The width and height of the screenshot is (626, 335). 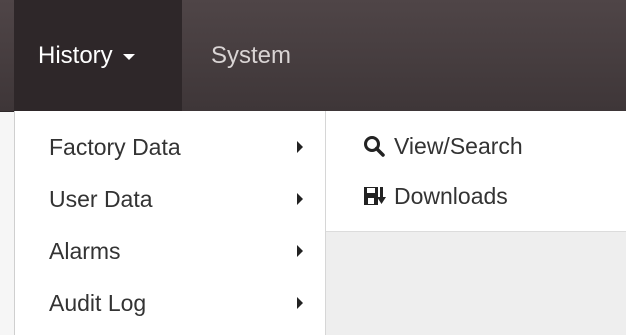 I want to click on nav-history-menu: History, so click(x=98, y=55).